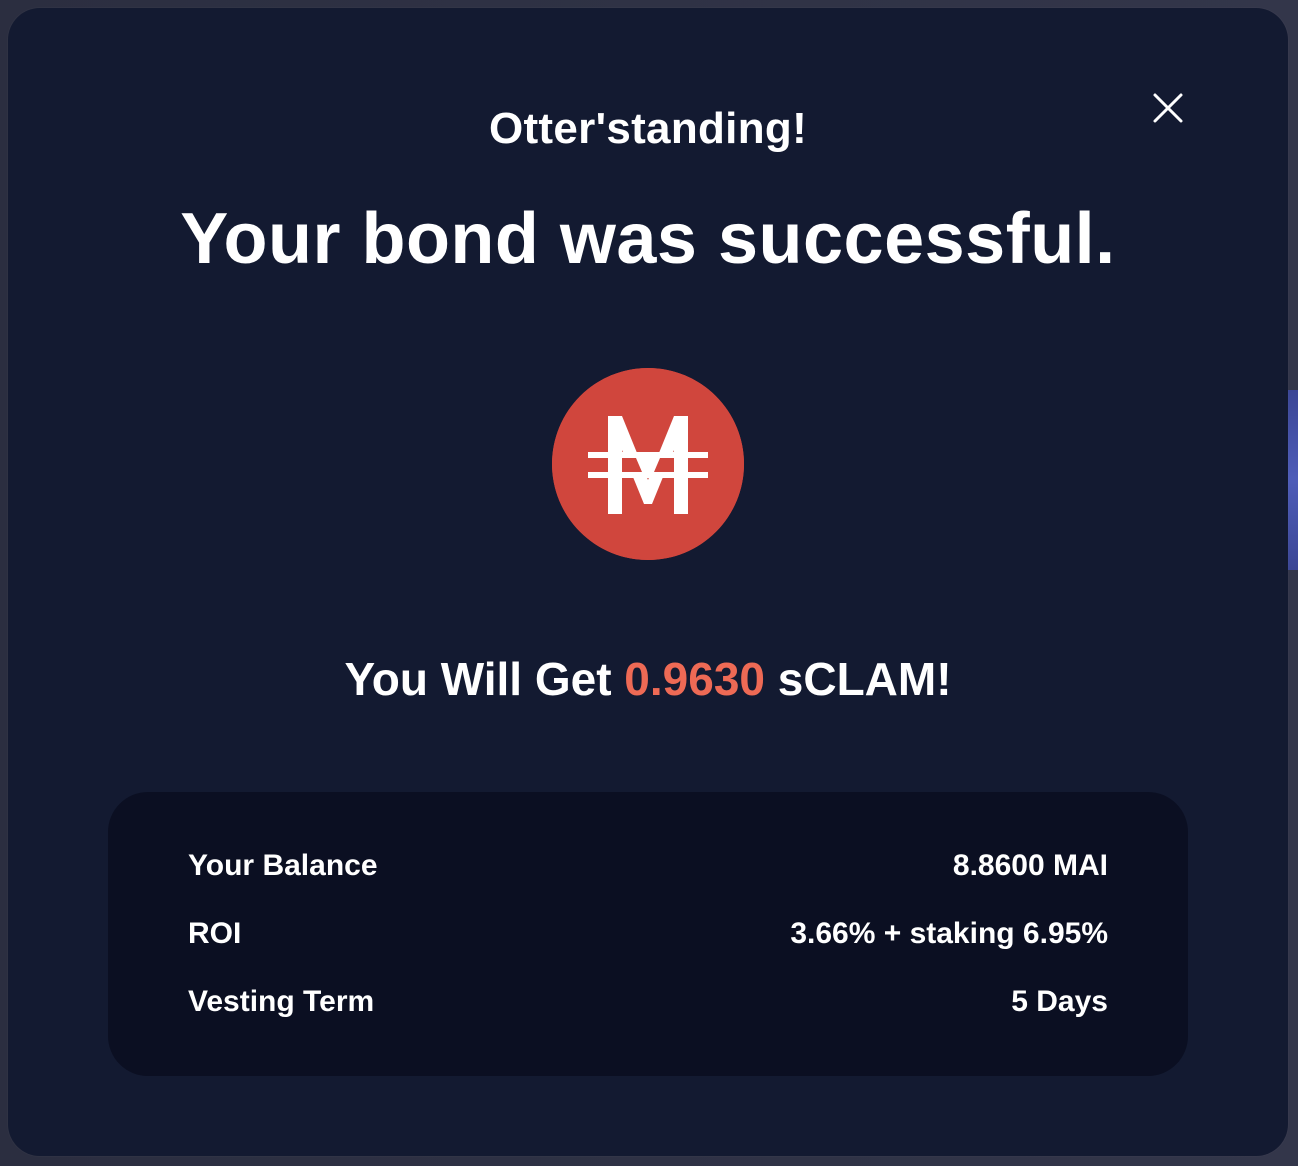 The image size is (1298, 1166). Describe the element at coordinates (694, 679) in the screenshot. I see `reward-amount: 0.9630` at that location.